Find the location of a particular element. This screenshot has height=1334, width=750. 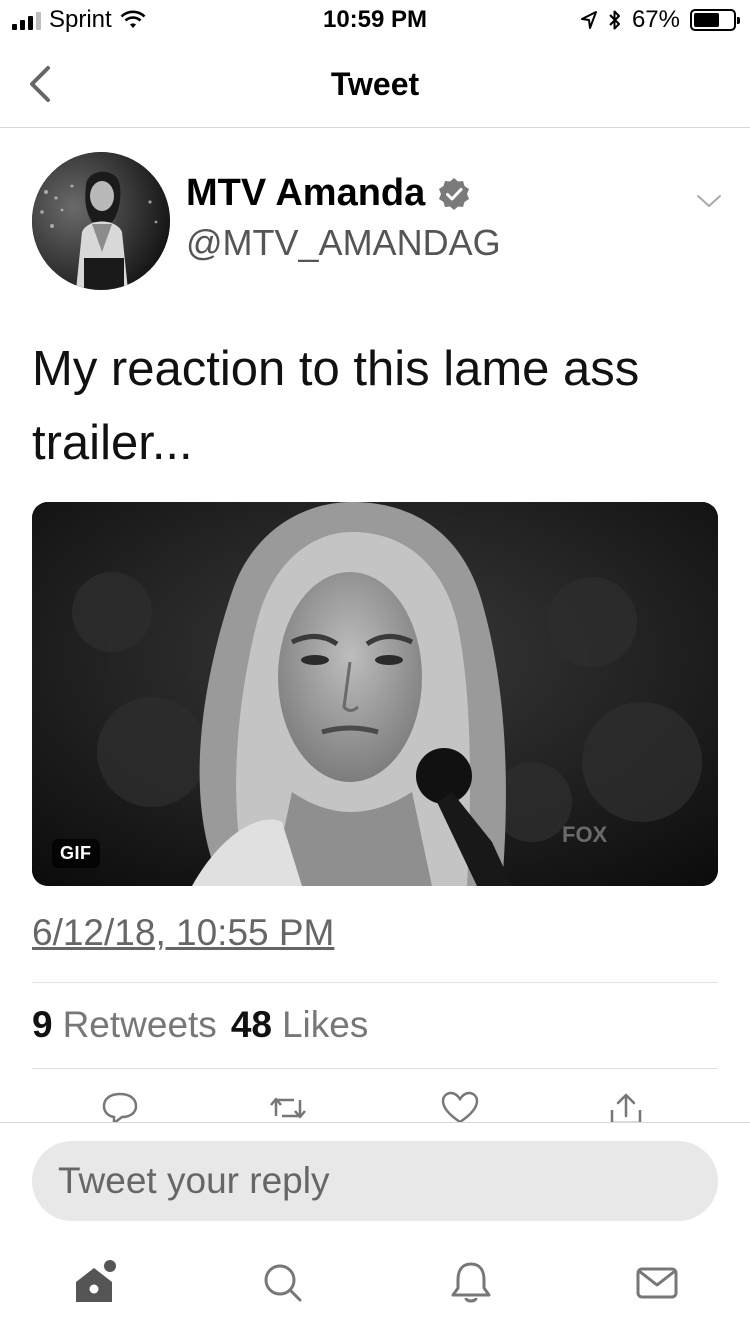

reply-icon is located at coordinates (120, 1109).